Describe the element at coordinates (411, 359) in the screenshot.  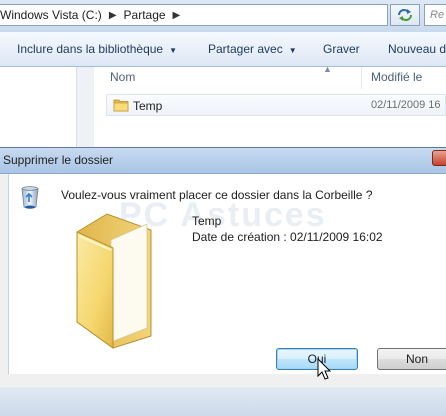
I see `no-button: Non` at that location.